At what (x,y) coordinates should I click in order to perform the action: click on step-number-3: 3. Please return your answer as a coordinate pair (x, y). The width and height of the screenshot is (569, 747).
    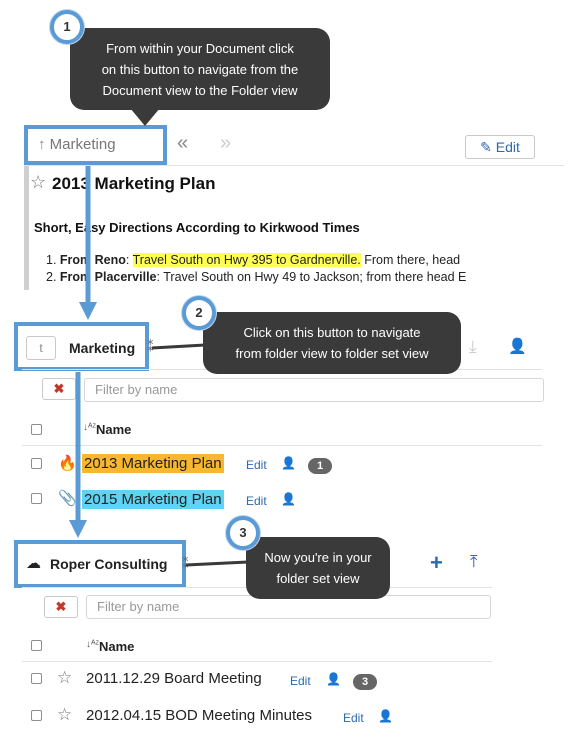
    Looking at the image, I should click on (243, 533).